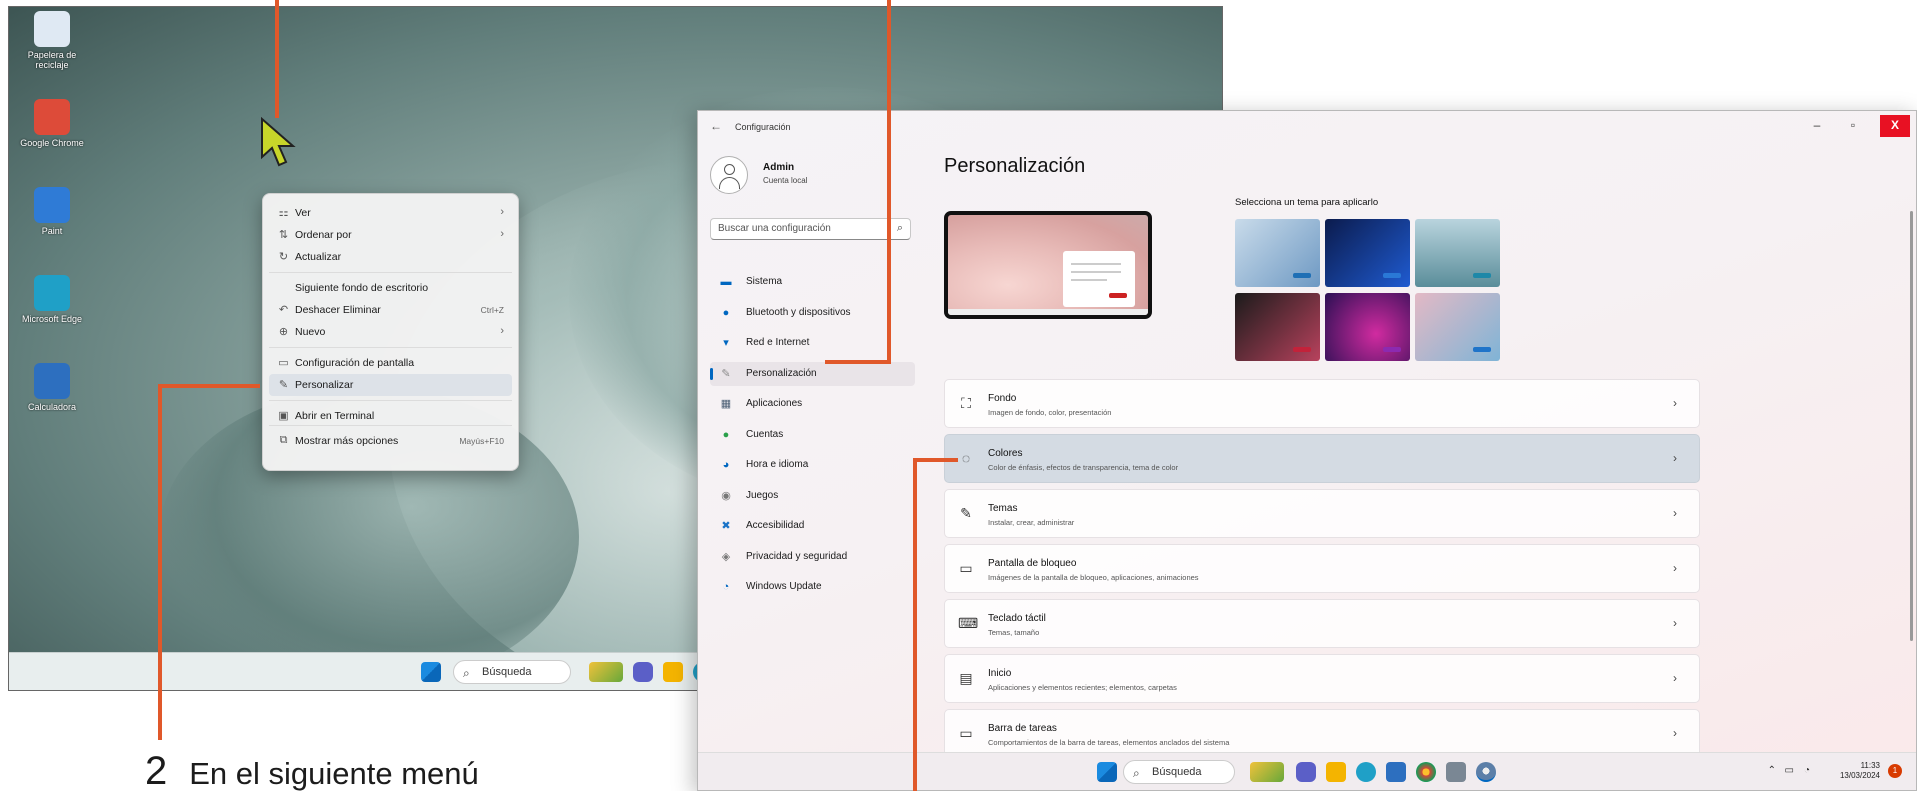 This screenshot has height=791, width=1917. Describe the element at coordinates (390, 441) in the screenshot. I see `context-menu-item: ⧉ Mostrar más opciones Mayús+F10` at that location.